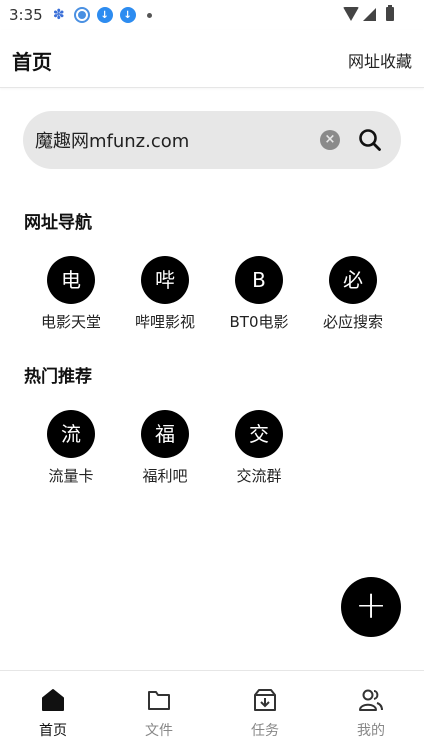  Describe the element at coordinates (159, 712) in the screenshot. I see `nav-files: 文件` at that location.